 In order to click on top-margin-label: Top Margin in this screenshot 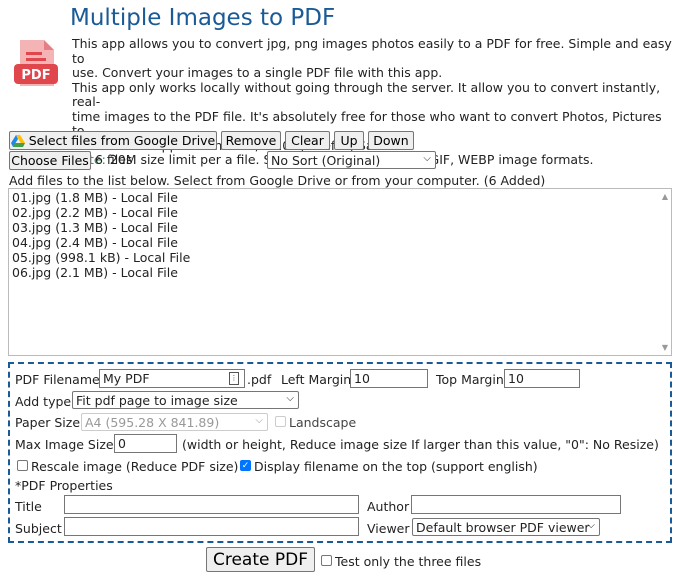, I will do `click(470, 379)`.